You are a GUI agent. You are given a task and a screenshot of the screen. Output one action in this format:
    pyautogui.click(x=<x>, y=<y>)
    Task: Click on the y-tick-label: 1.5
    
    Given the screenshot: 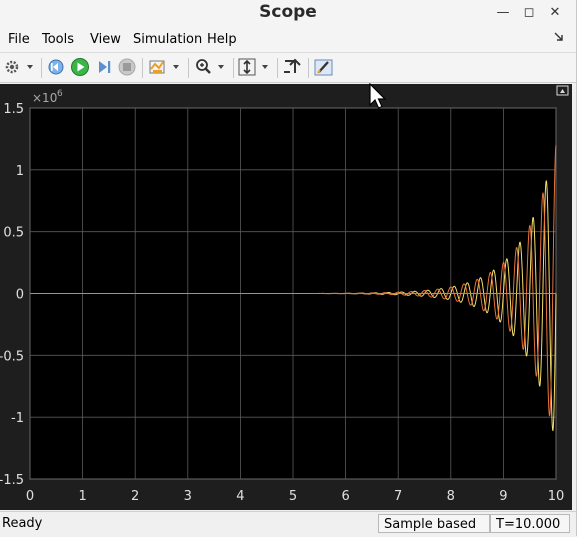 What is the action you would take?
    pyautogui.click(x=13, y=109)
    